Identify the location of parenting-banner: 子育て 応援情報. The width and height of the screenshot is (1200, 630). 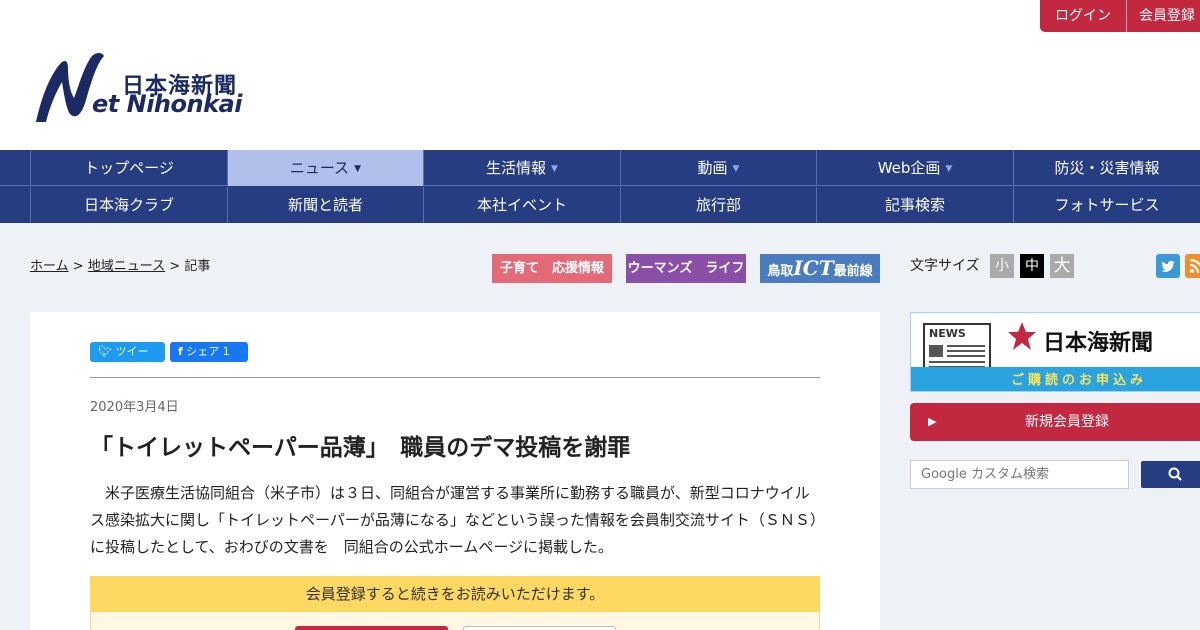
(552, 268).